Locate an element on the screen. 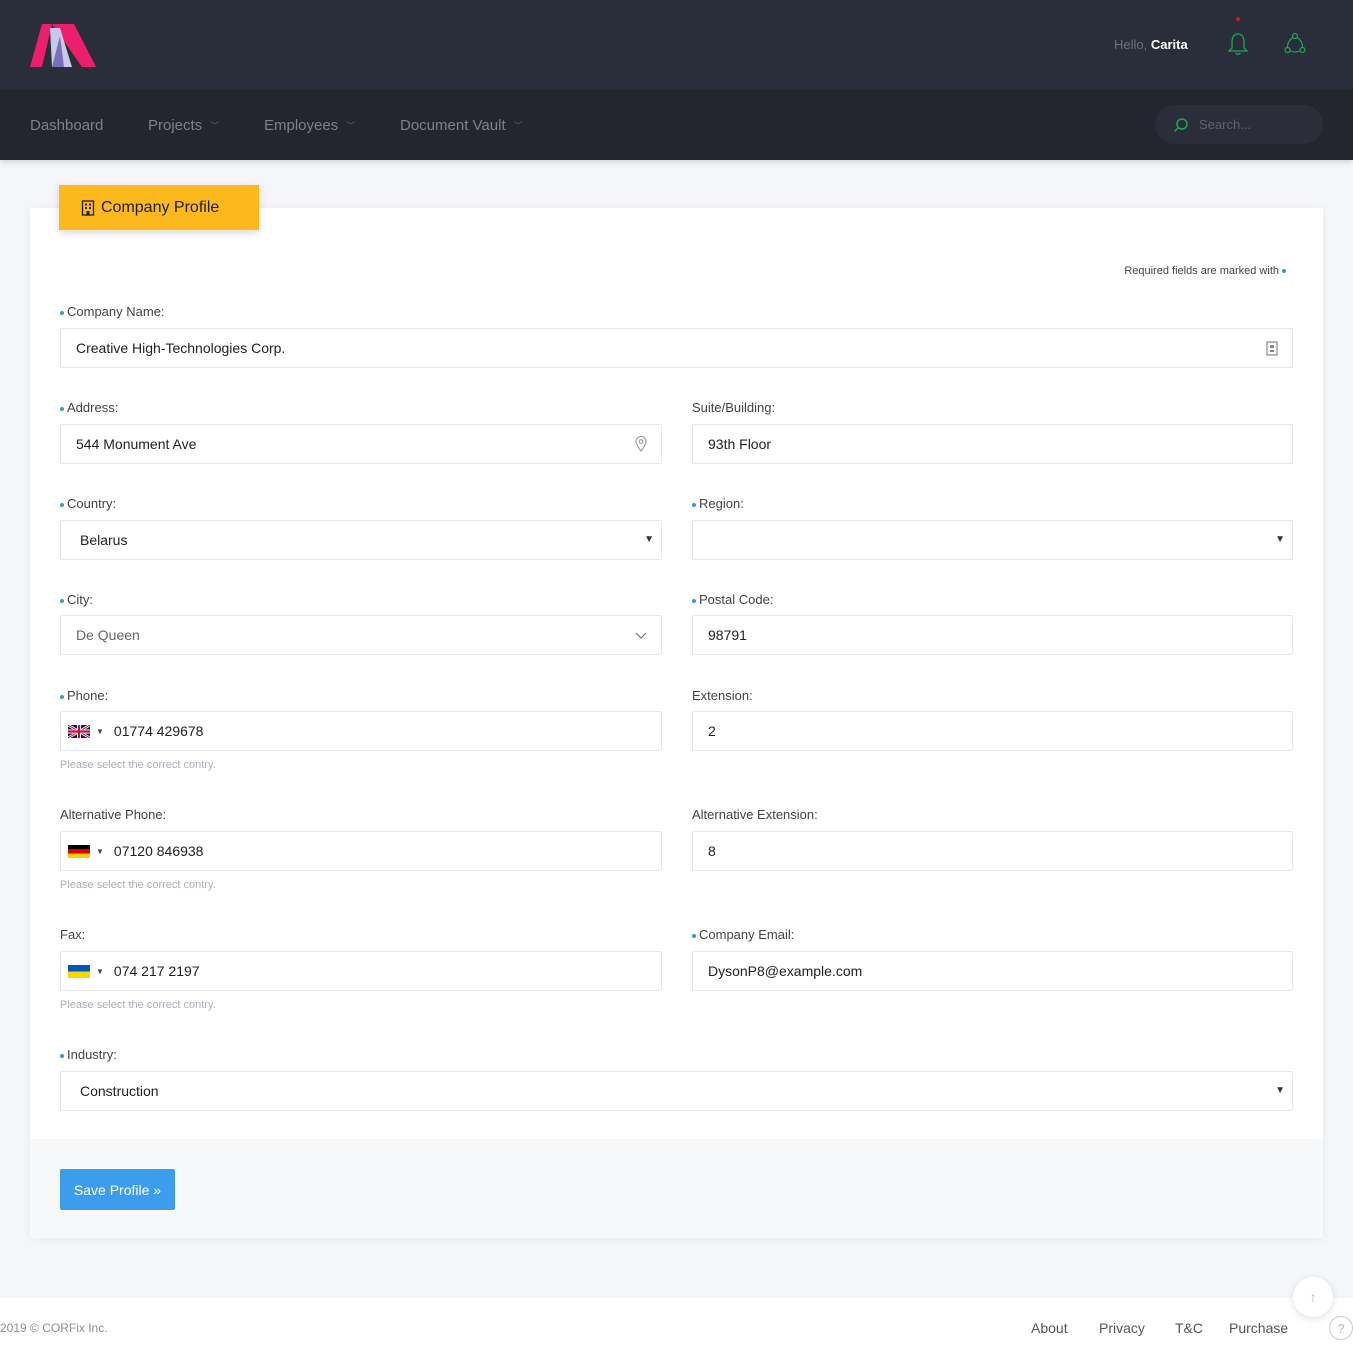 The height and width of the screenshot is (1358, 1353). company-name-input: Creative High-Technologies Corp. is located at coordinates (676, 348).